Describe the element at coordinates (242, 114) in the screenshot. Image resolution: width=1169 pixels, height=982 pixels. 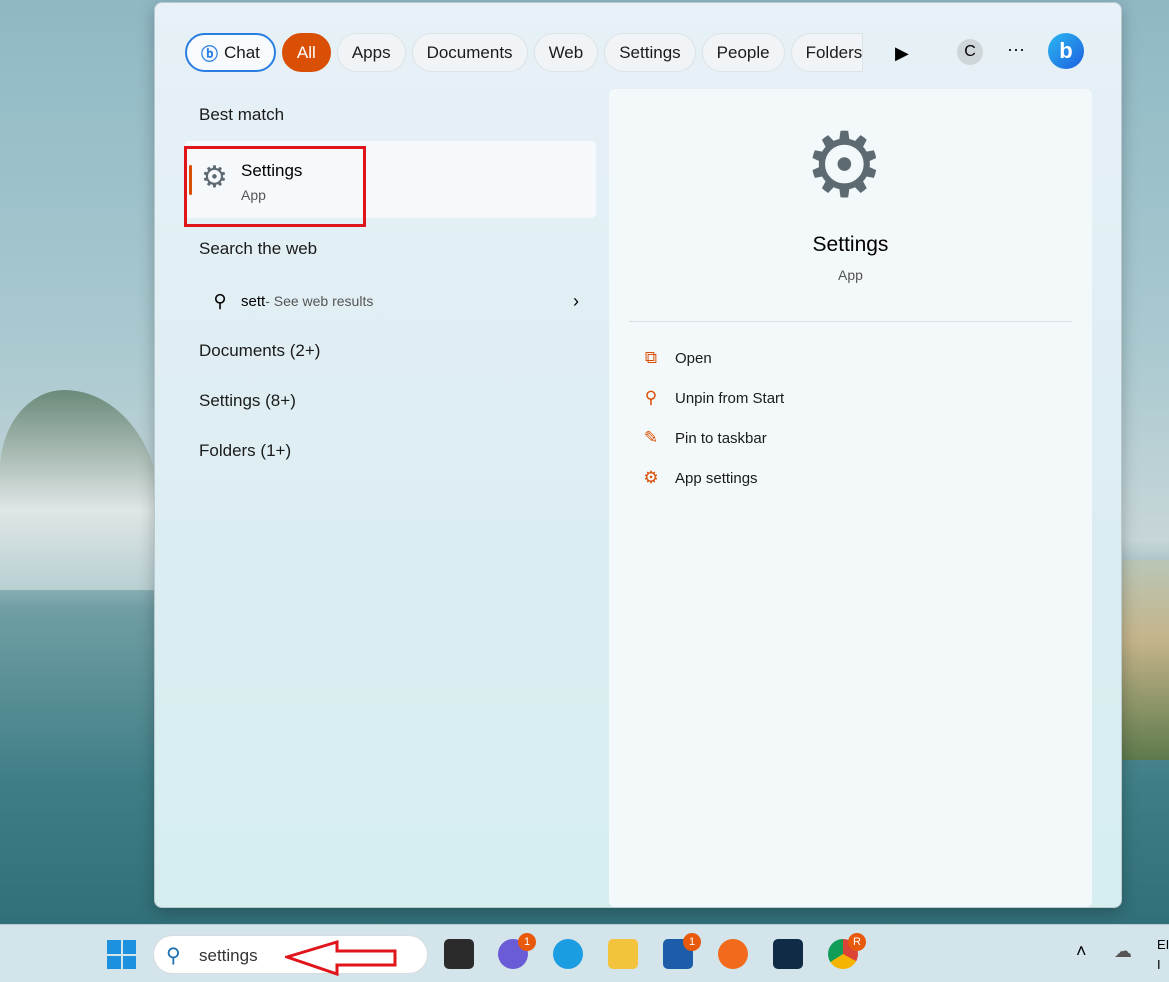
I see `best-match-heading: Best match` at that location.